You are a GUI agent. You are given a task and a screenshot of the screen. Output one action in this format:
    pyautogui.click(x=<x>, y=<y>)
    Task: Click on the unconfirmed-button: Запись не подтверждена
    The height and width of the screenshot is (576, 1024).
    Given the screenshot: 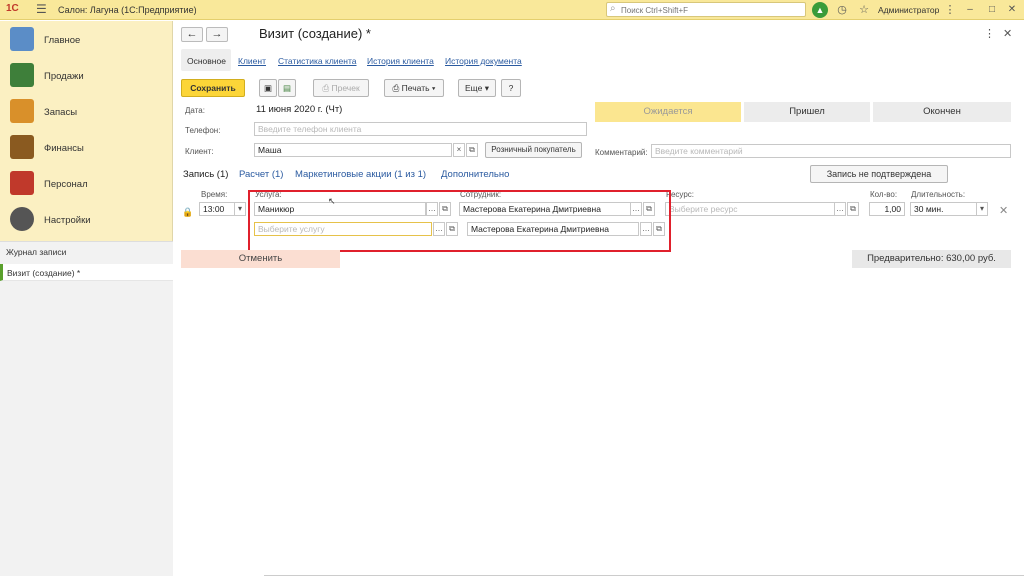 What is the action you would take?
    pyautogui.click(x=879, y=174)
    